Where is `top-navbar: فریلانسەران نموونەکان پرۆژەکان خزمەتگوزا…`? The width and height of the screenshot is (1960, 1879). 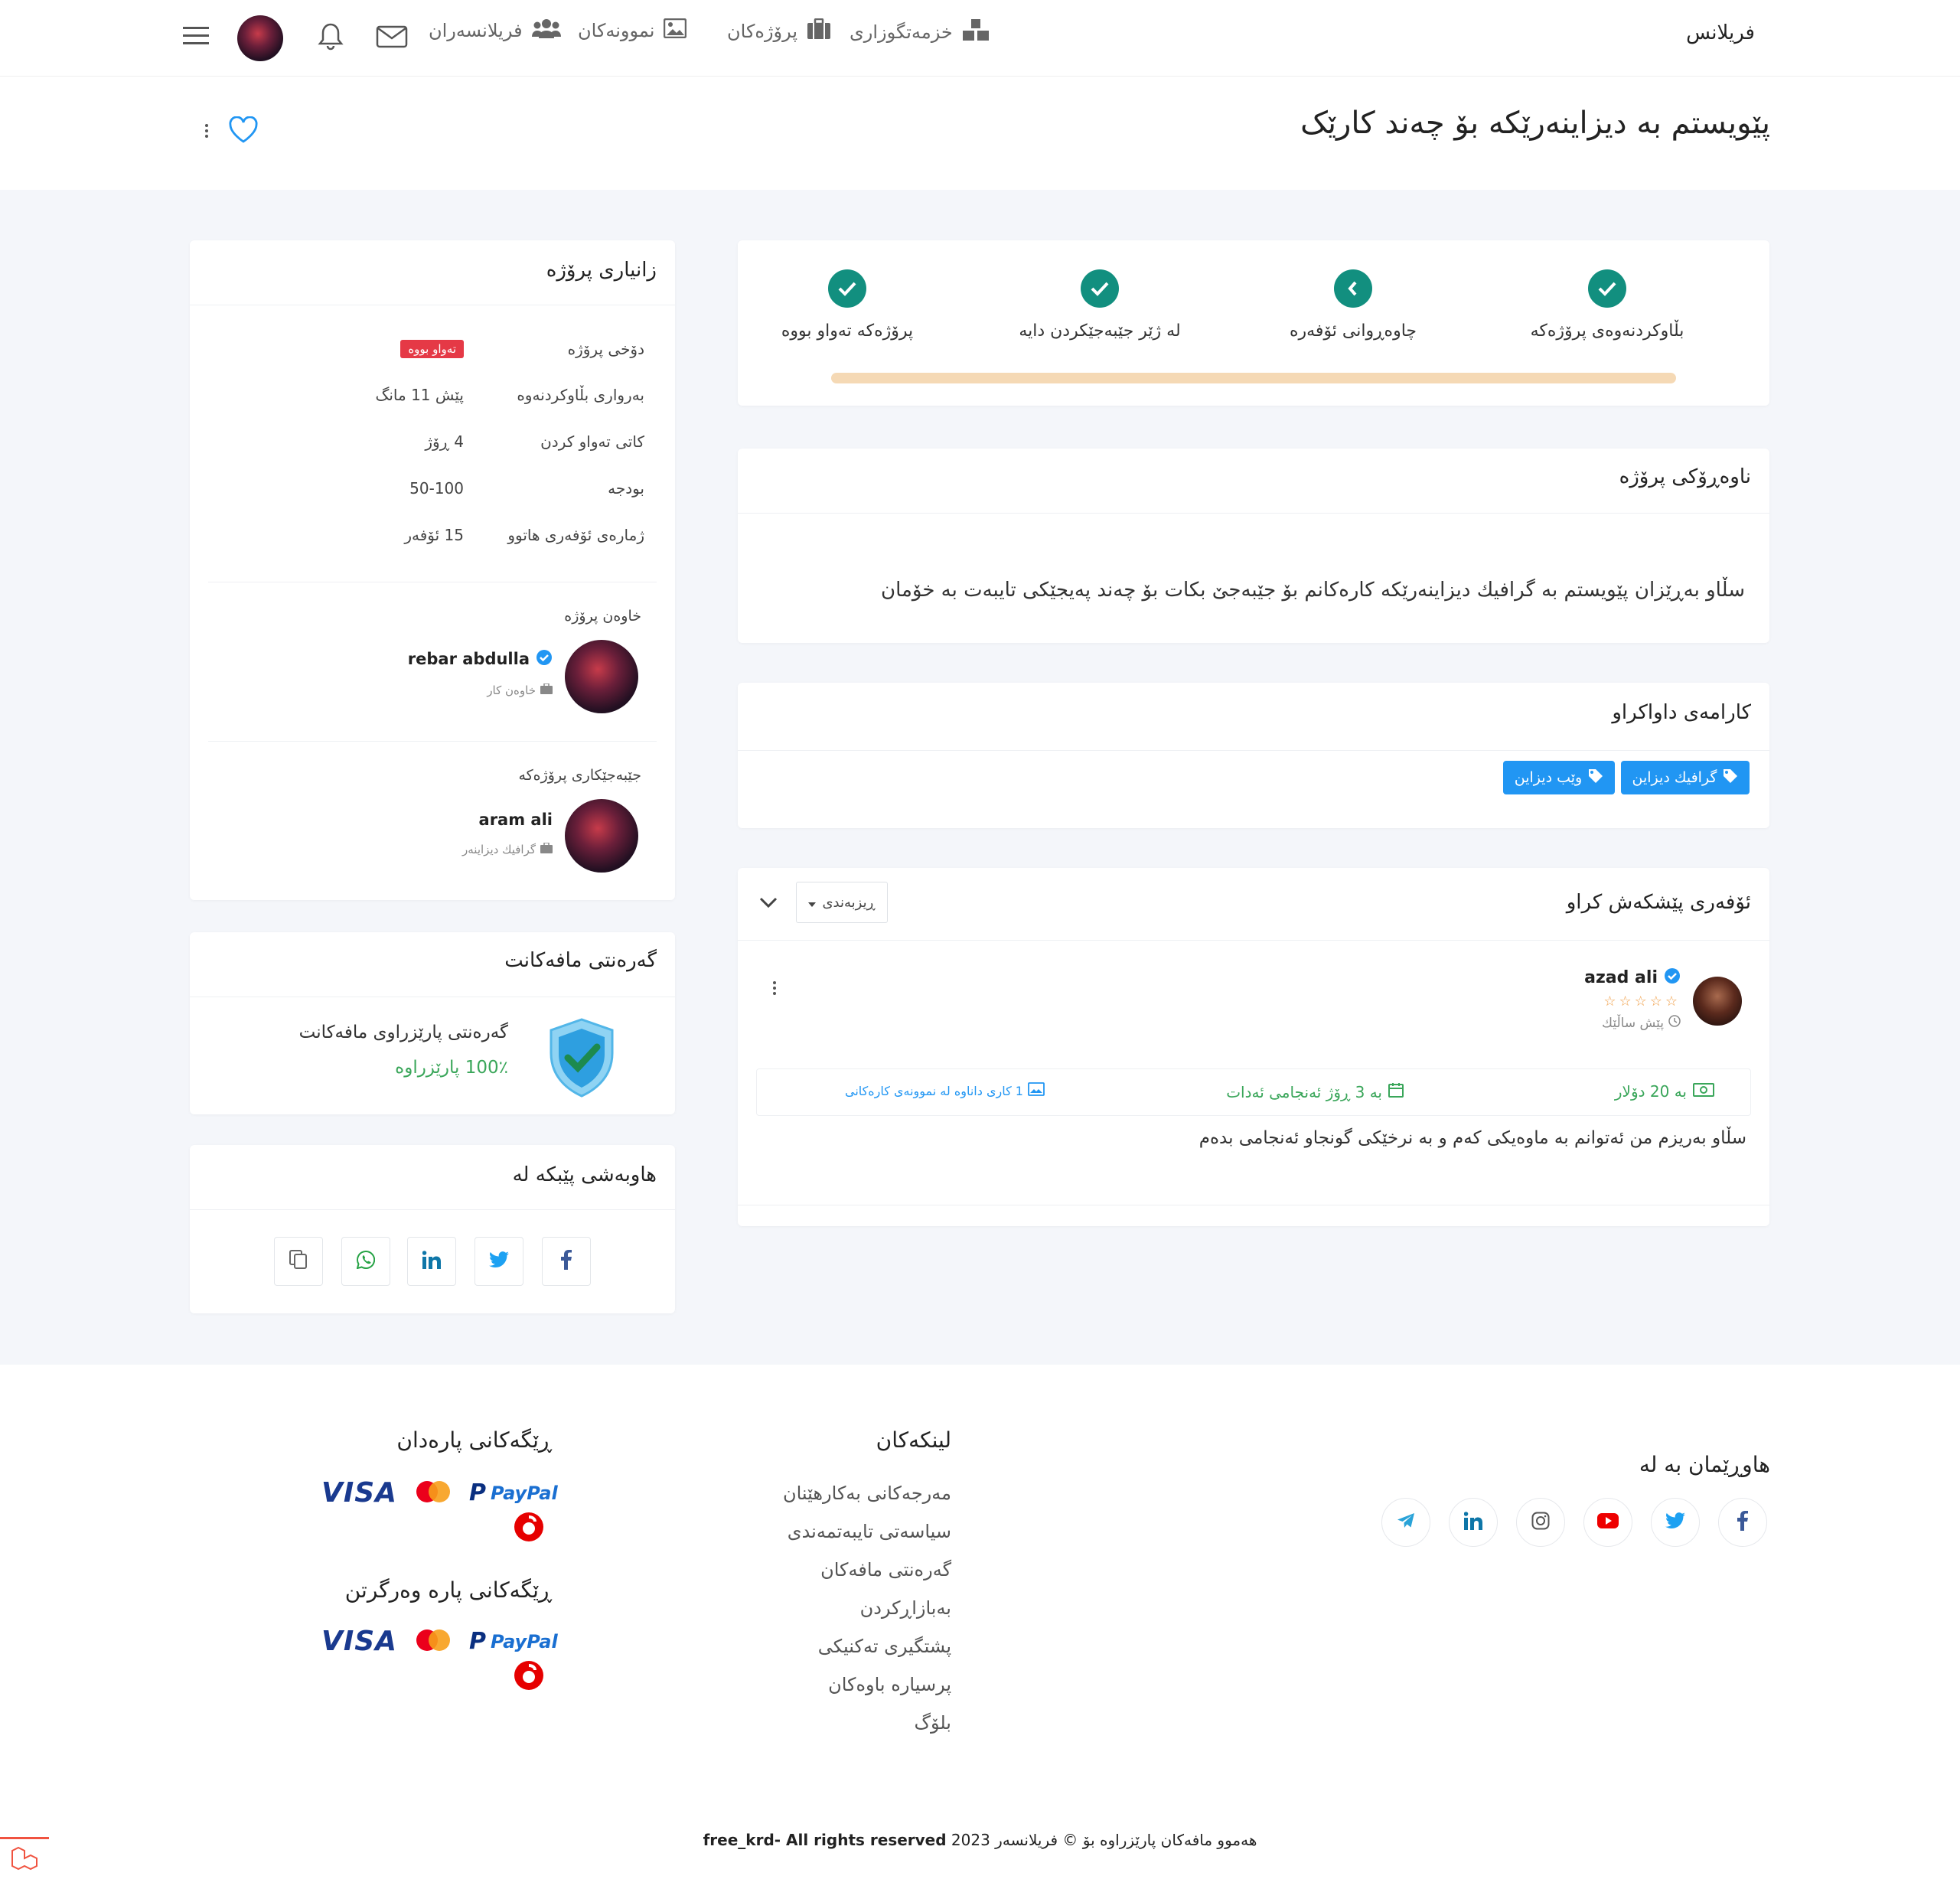
top-navbar: فریلانسەران نموونەکان پرۆژەکان خزمەتگوزا… is located at coordinates (980, 39).